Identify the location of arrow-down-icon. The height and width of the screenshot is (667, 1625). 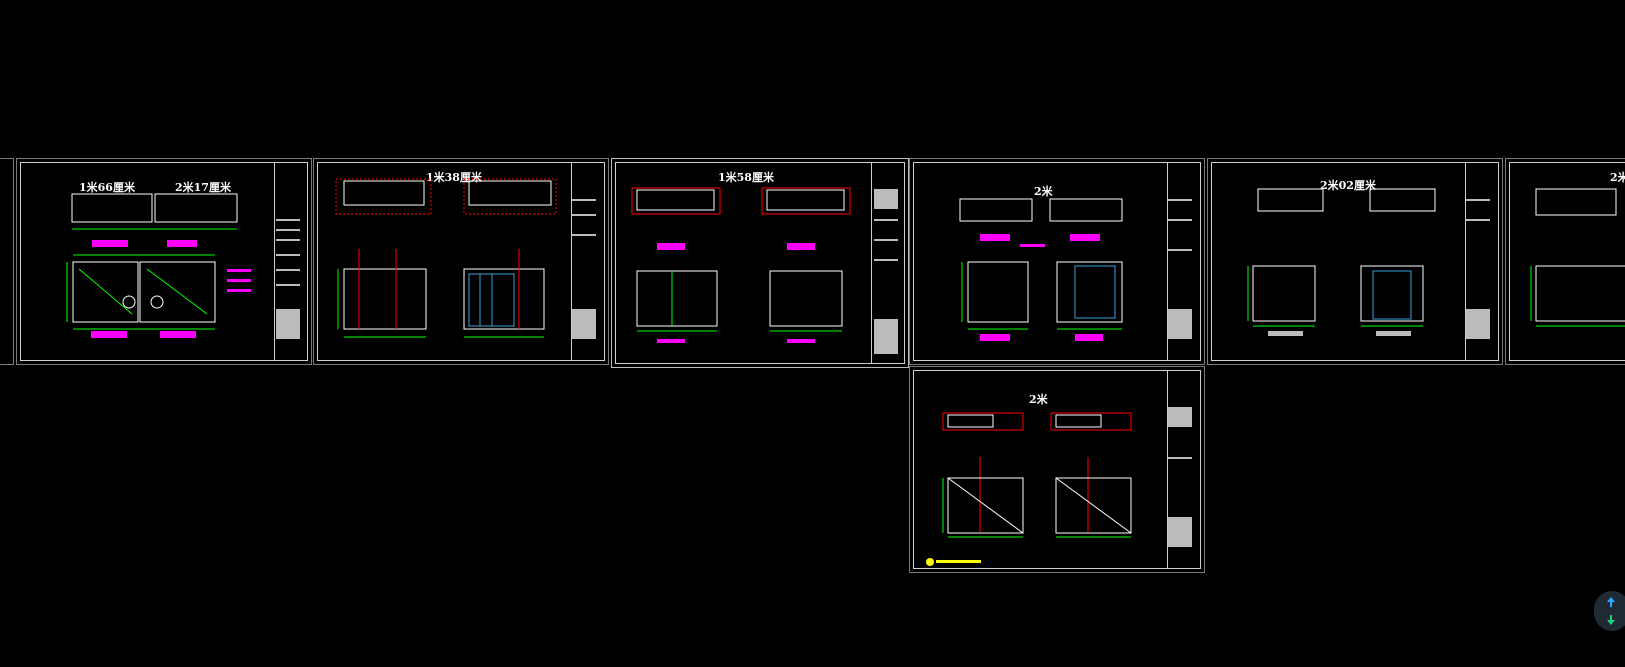
(1611, 620).